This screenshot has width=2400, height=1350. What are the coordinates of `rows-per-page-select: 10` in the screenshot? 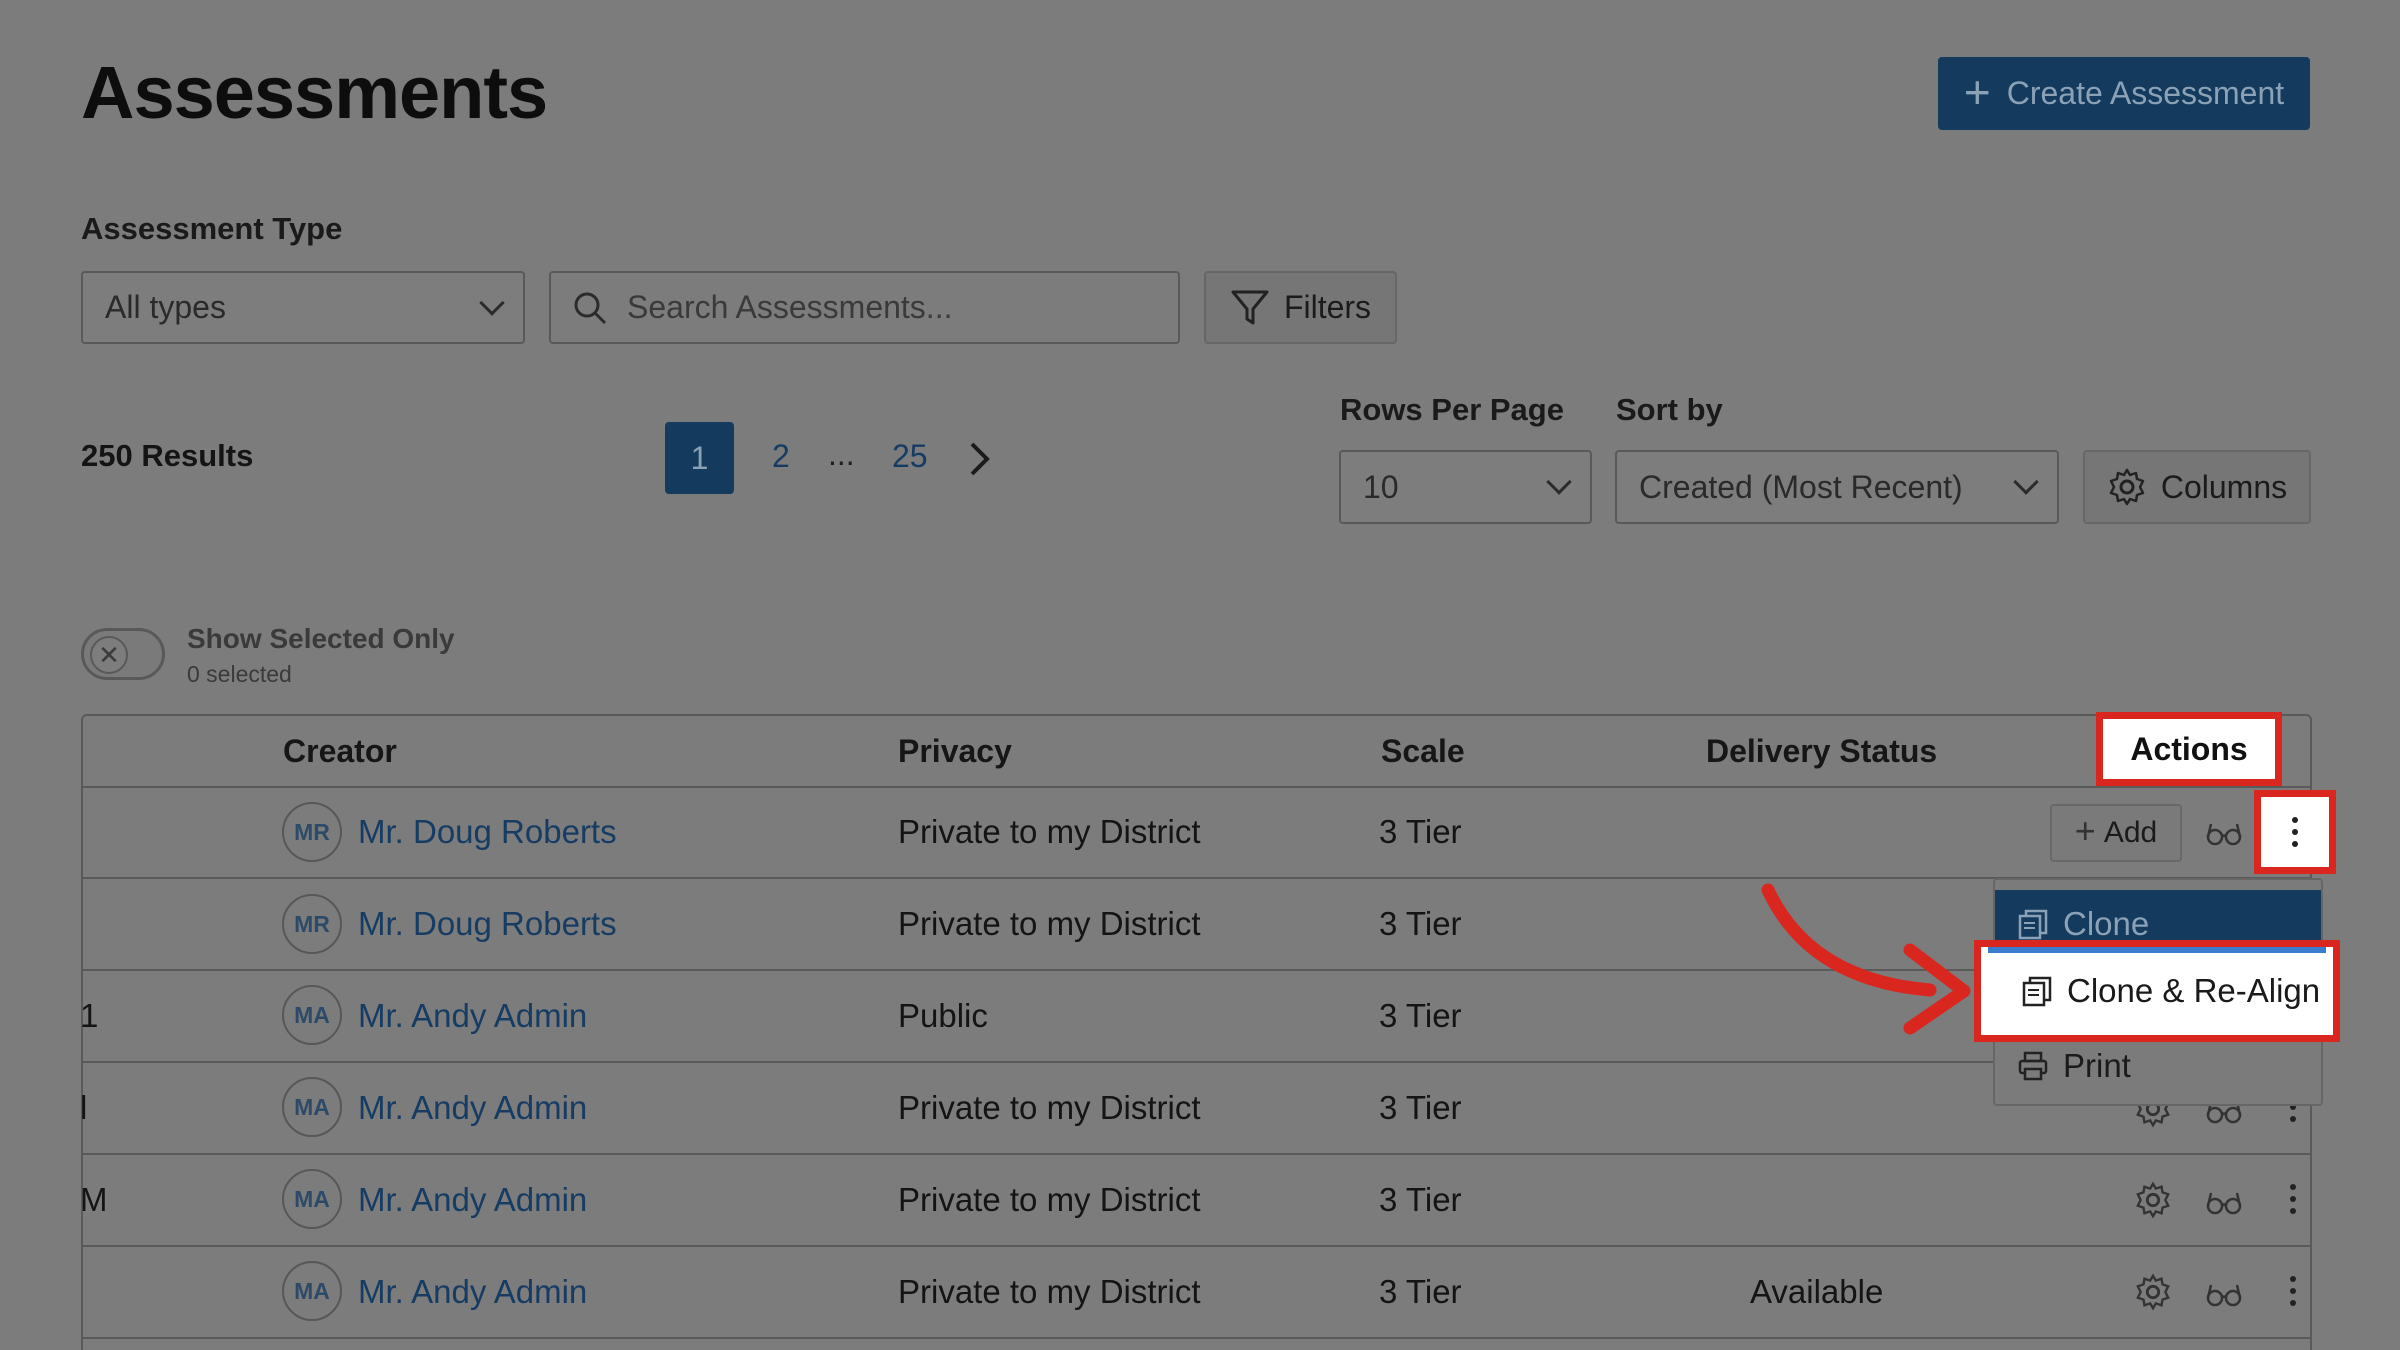 It's located at (1465, 487).